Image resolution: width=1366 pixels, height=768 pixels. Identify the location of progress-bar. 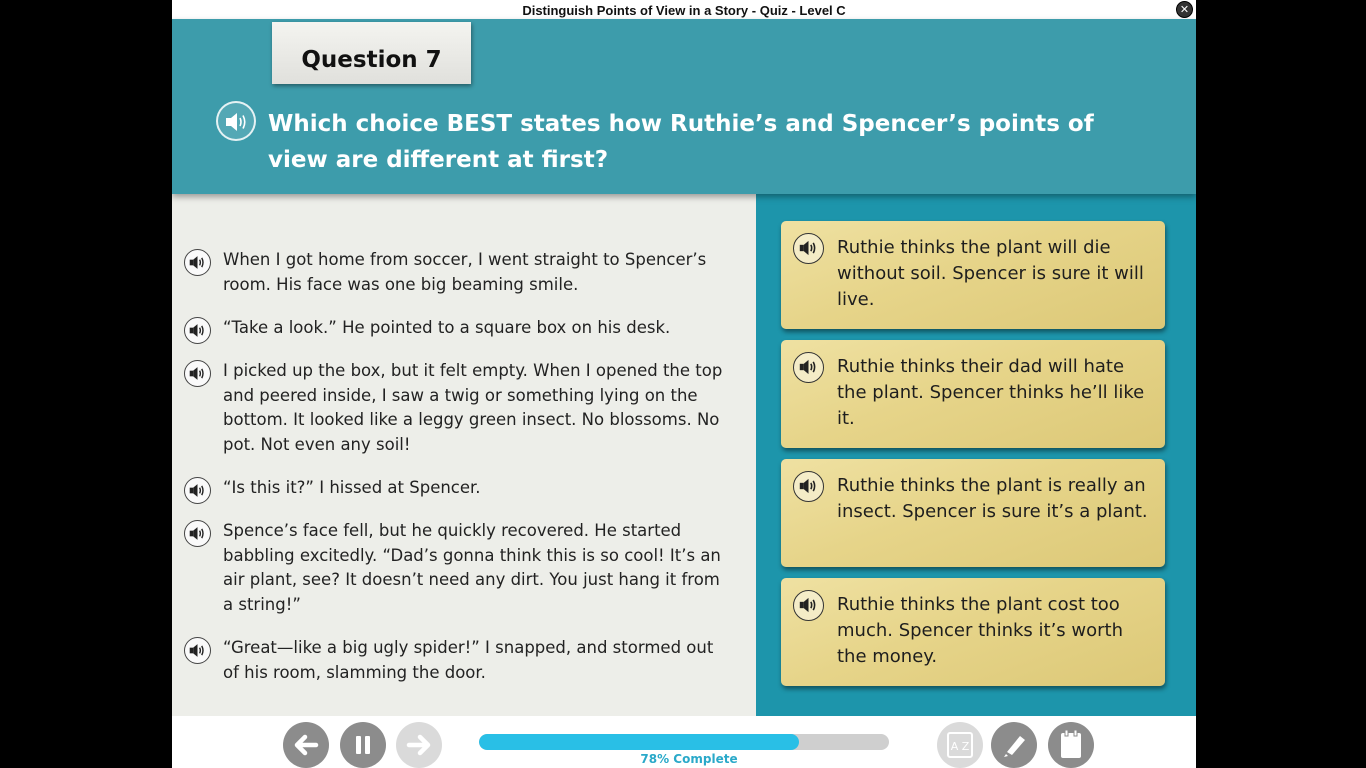
(684, 742).